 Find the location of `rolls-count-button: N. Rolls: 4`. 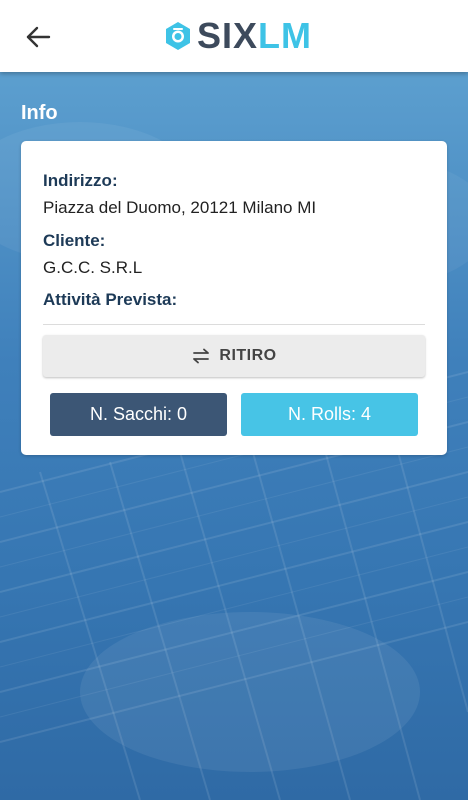

rolls-count-button: N. Rolls: 4 is located at coordinates (329, 414).